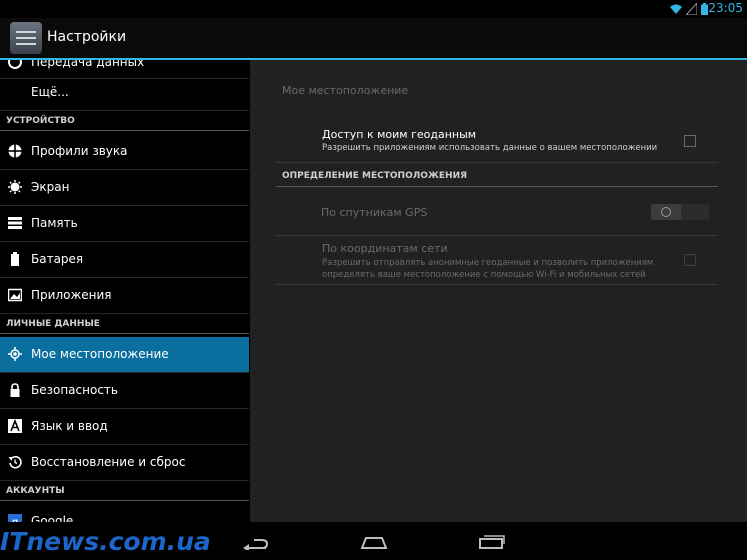 The image size is (747, 560). Describe the element at coordinates (71, 295) in the screenshot. I see `sidebar-item-label: Приложения` at that location.